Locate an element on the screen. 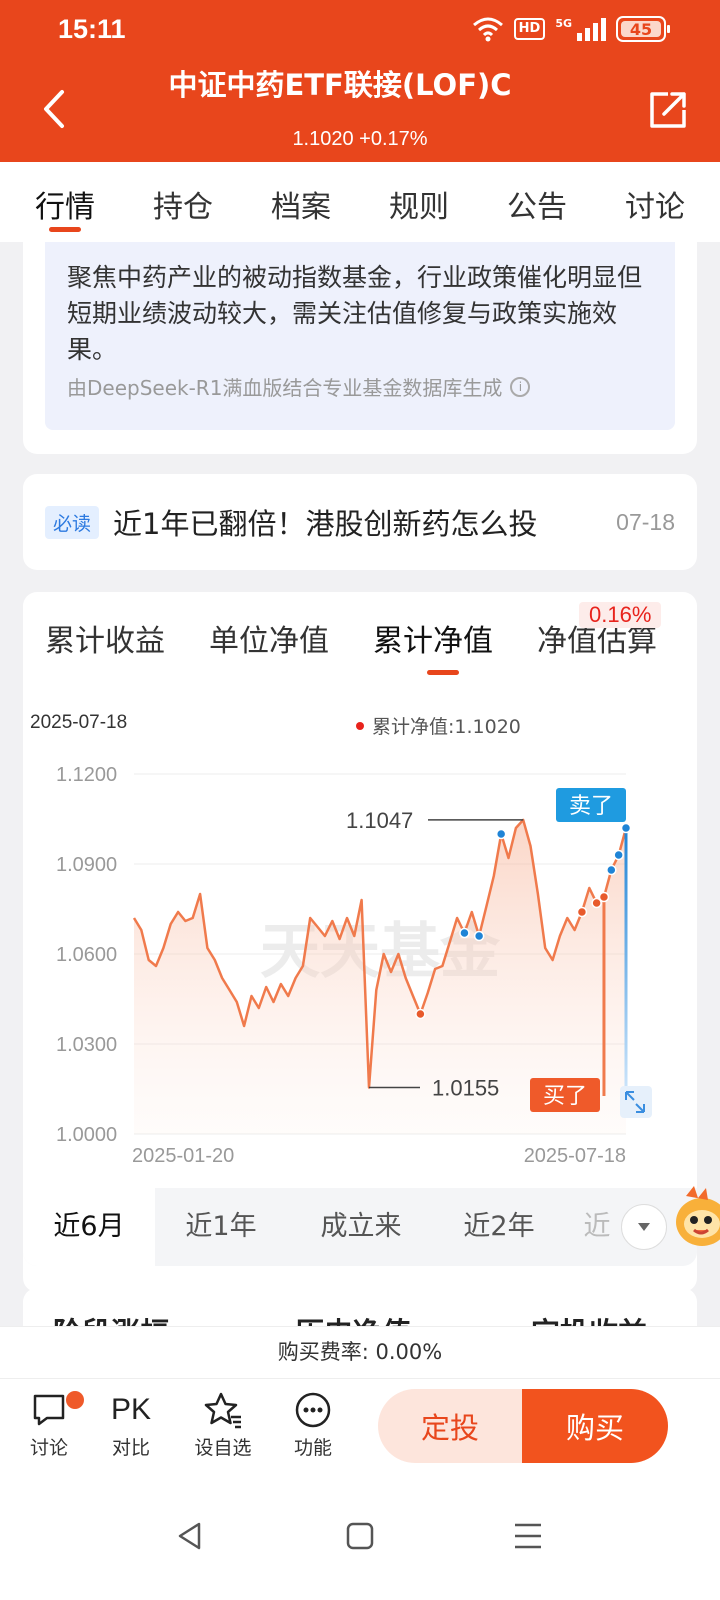 The height and width of the screenshot is (1600, 720). nav-back-icon is located at coordinates (189, 1536).